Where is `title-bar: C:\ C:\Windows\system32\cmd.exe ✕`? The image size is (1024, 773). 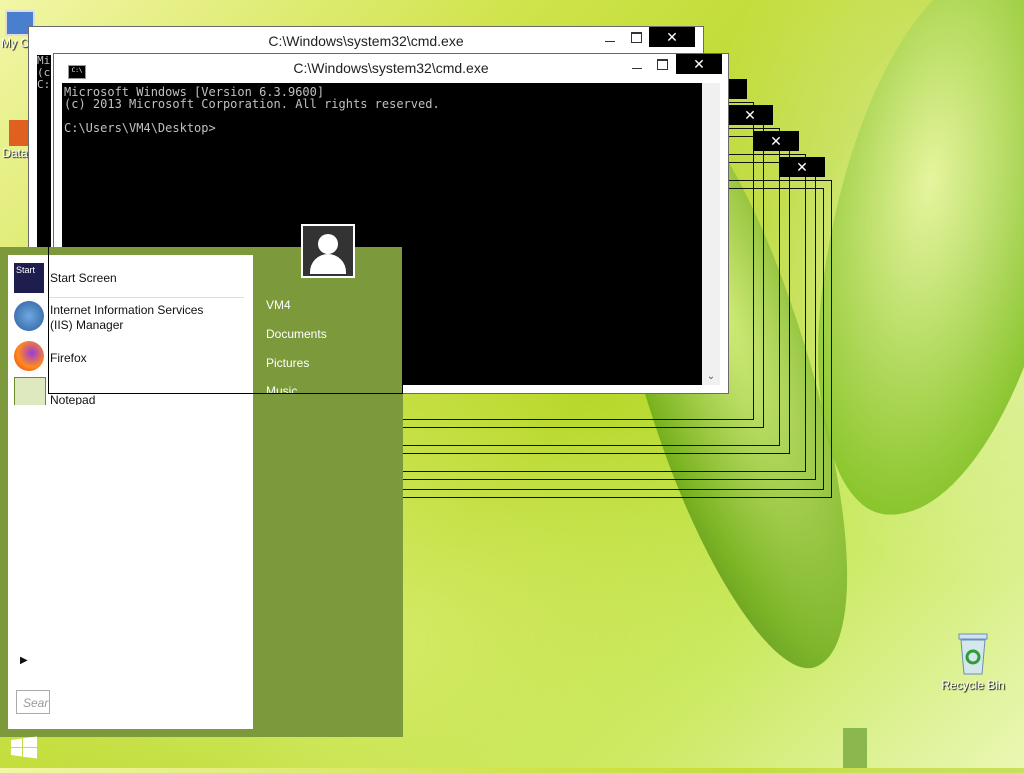 title-bar: C:\ C:\Windows\system32\cmd.exe ✕ is located at coordinates (391, 68).